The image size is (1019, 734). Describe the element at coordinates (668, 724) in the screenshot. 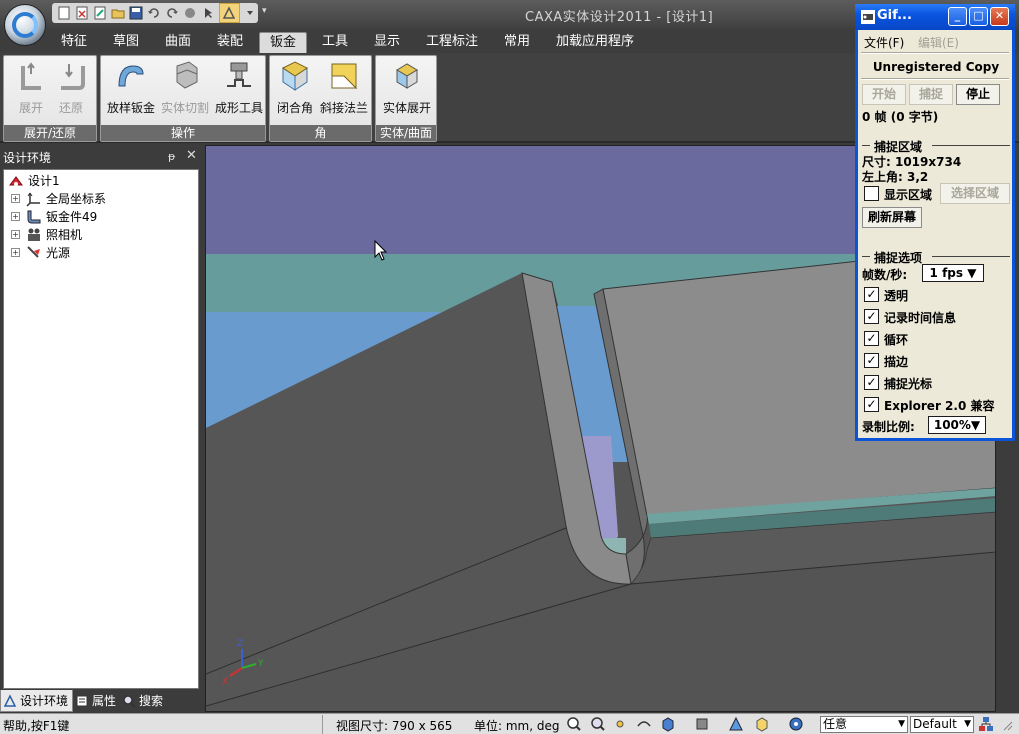

I see `view-cube-icon` at that location.